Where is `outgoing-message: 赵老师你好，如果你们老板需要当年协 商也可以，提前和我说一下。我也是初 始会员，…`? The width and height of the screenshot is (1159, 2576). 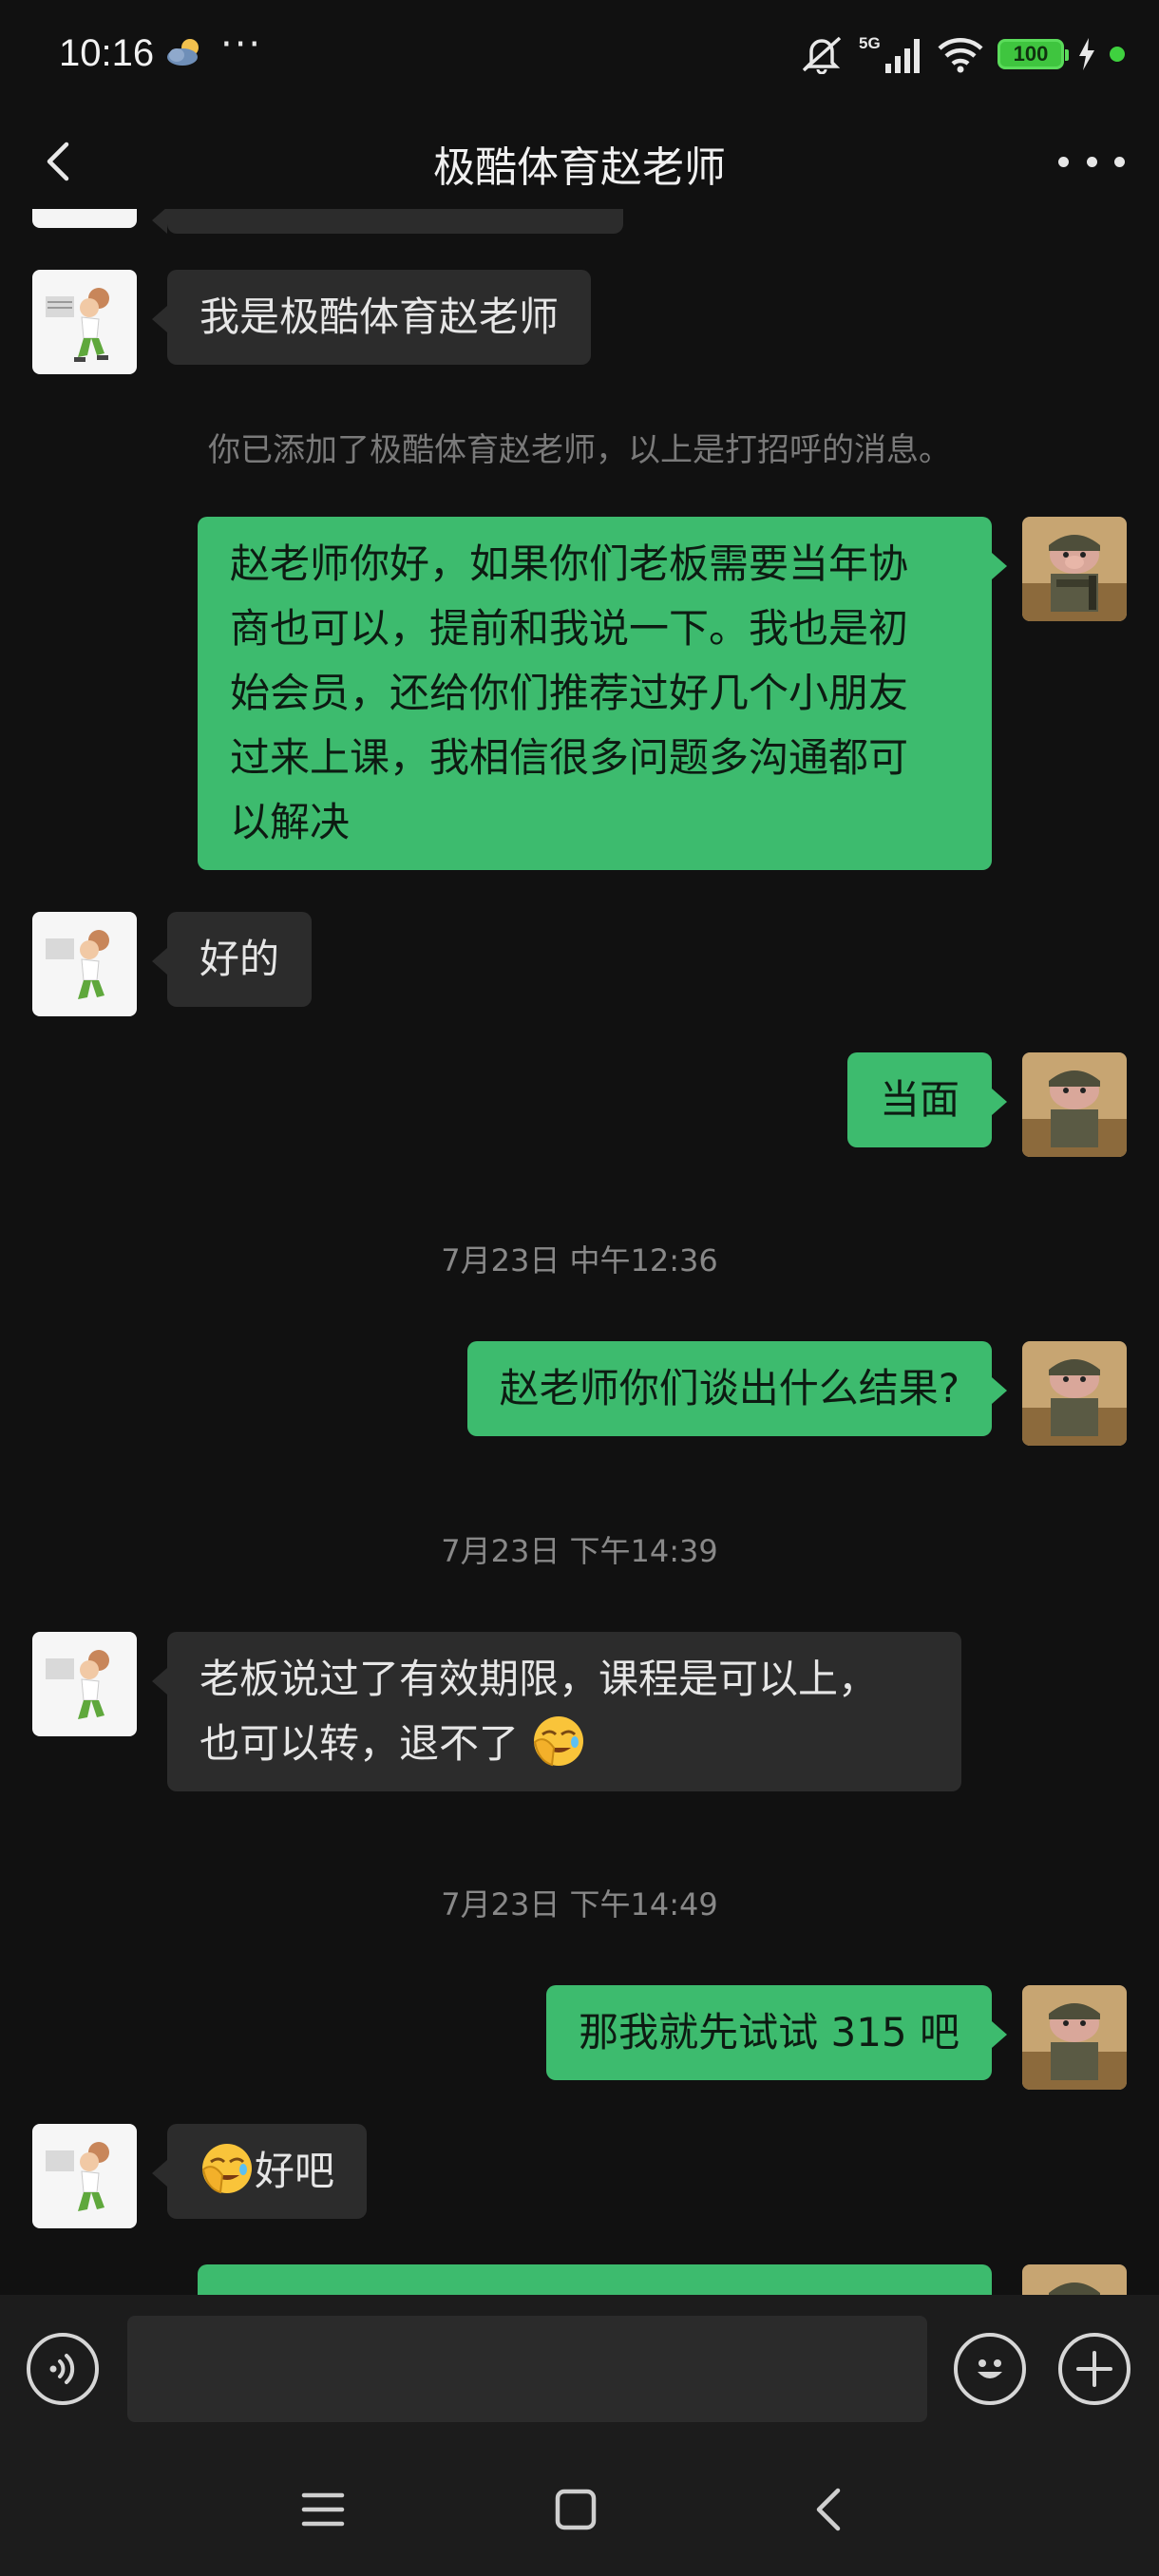
outgoing-message: 赵老师你好，如果你们老板需要当年协 商也可以，提前和我说一下。我也是初 始会员，… is located at coordinates (602, 693).